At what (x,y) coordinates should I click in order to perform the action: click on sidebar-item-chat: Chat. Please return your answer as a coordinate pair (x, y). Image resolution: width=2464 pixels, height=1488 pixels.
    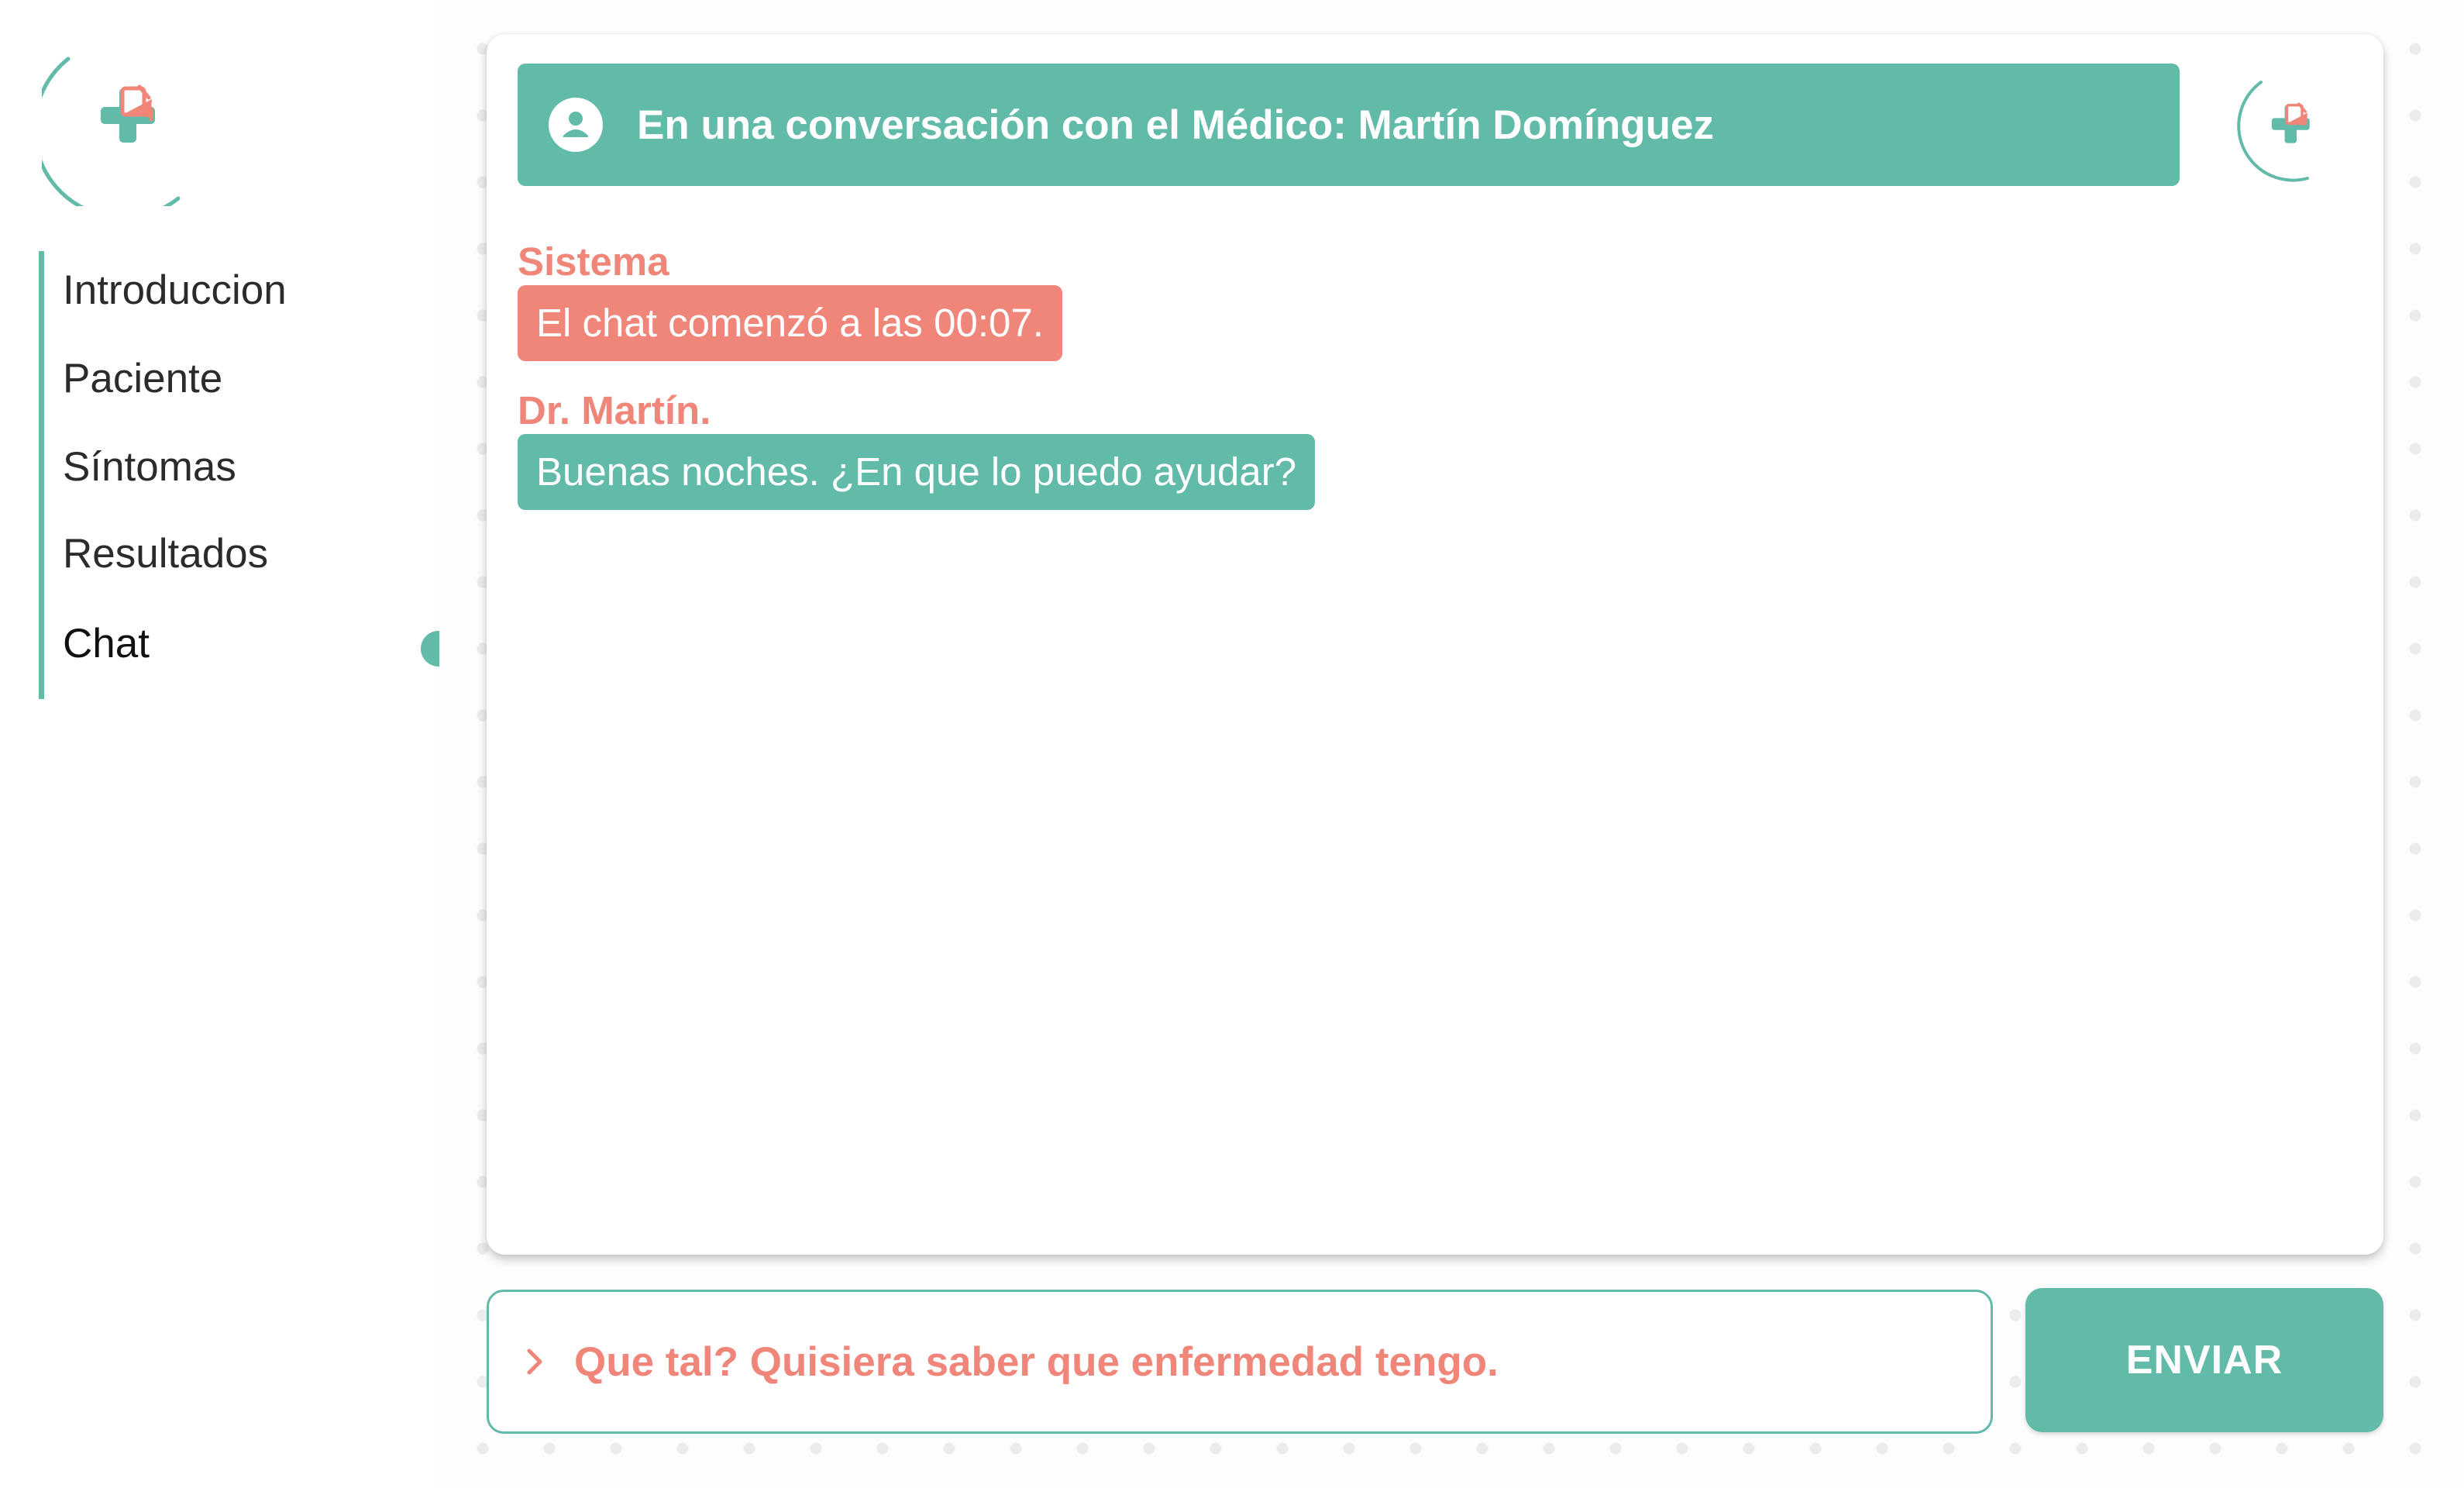
    Looking at the image, I should click on (106, 643).